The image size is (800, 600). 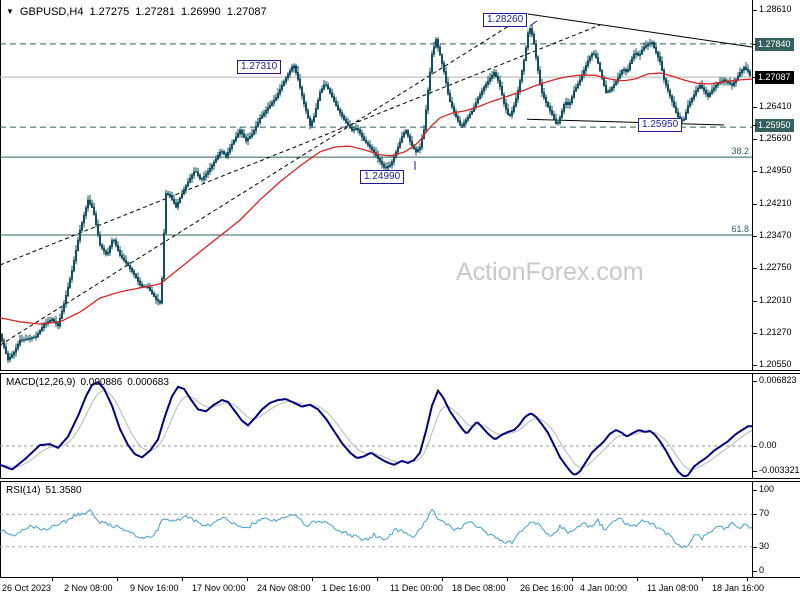 I want to click on x-axis-date-label: 11 Dec 00:00, so click(x=416, y=588).